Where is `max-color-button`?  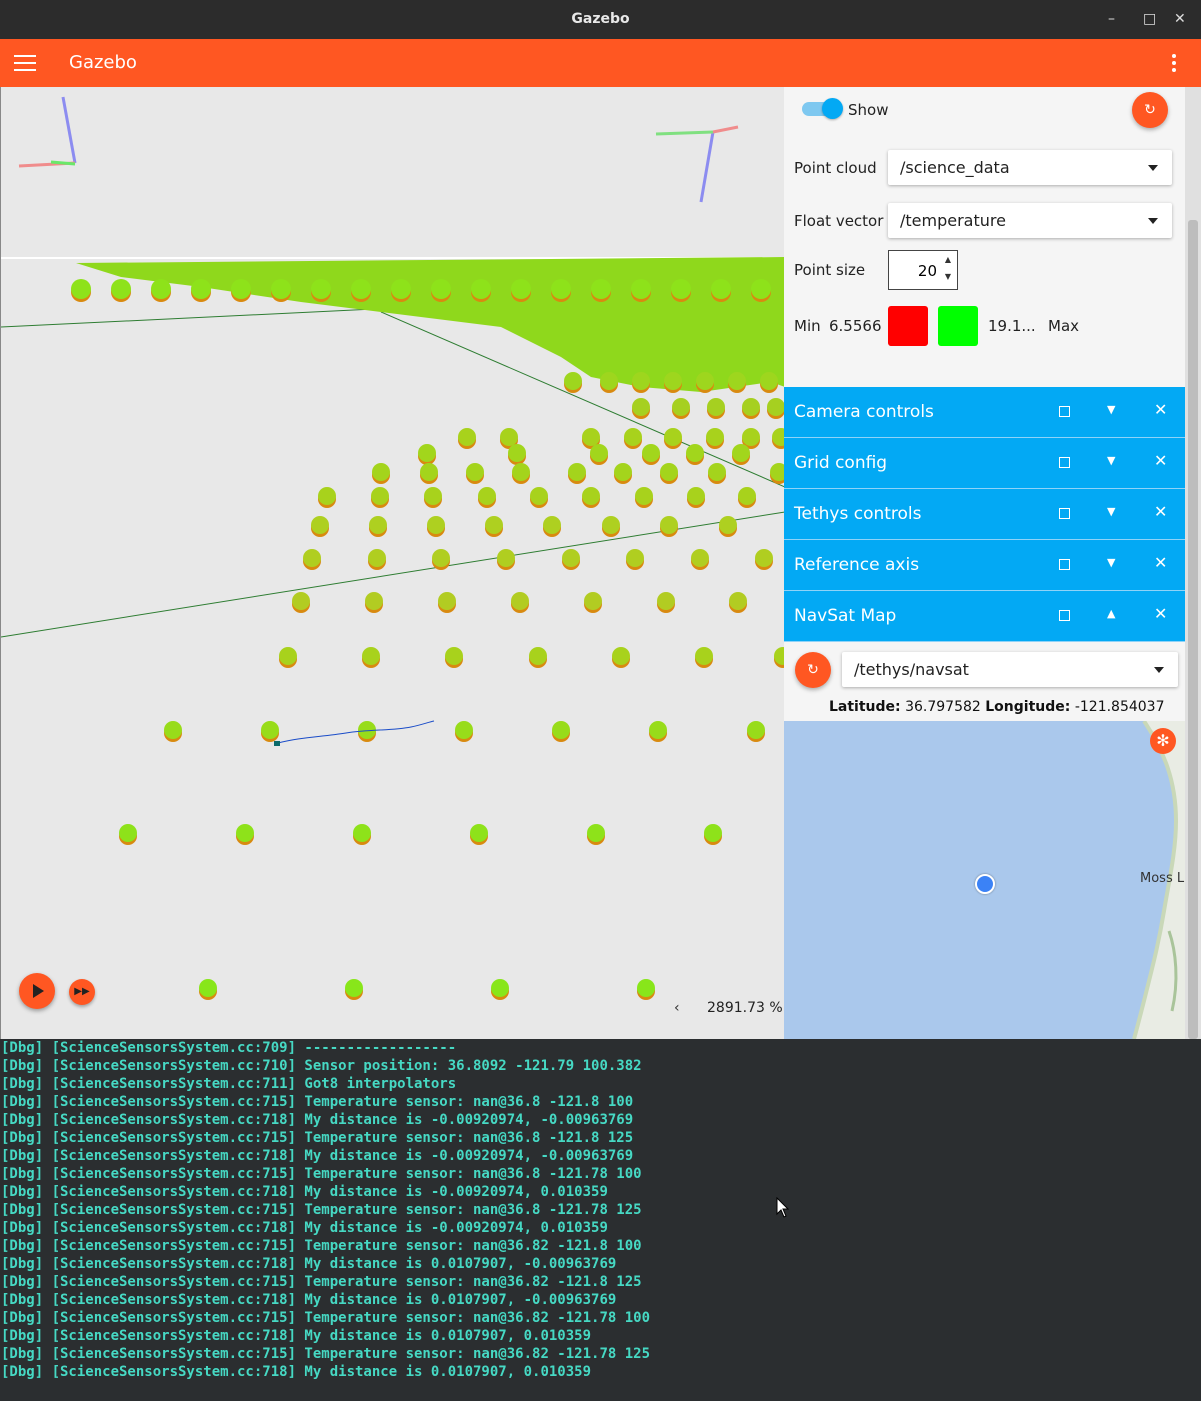
max-color-button is located at coordinates (958, 326).